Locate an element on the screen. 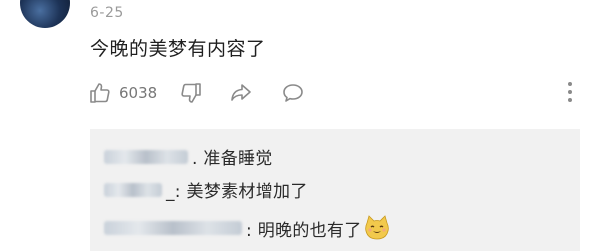 This screenshot has width=596, height=251. thumbs-up-icon is located at coordinates (100, 93).